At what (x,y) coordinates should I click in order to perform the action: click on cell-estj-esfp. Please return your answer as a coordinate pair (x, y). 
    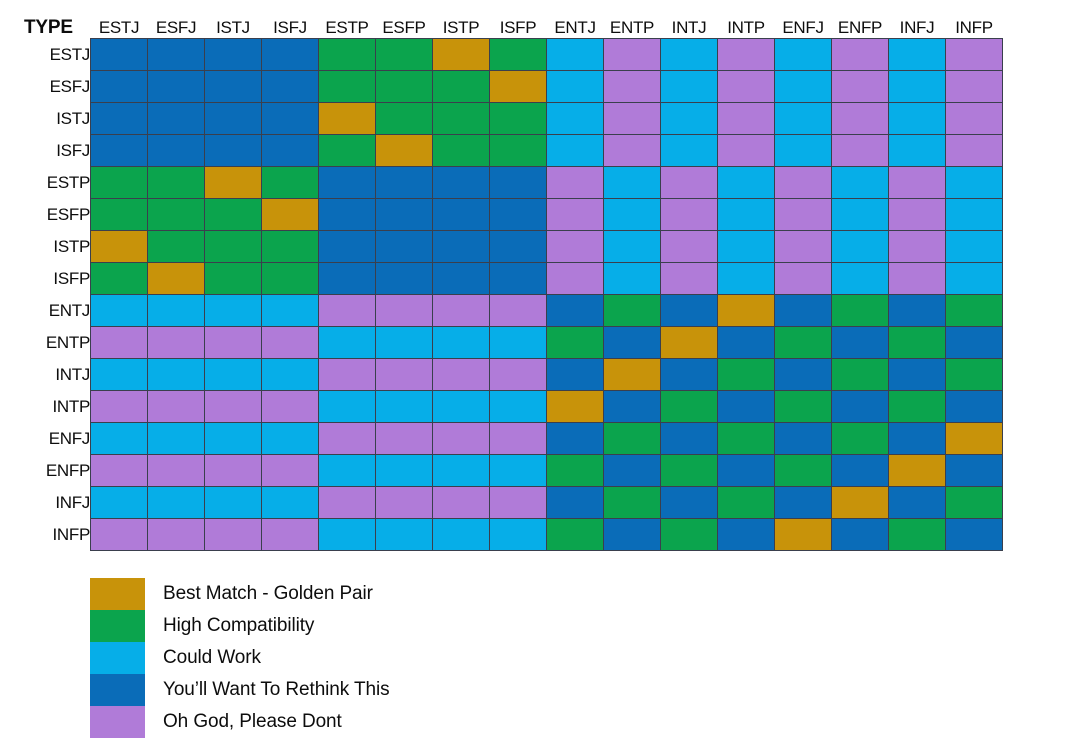
    Looking at the image, I should click on (404, 54).